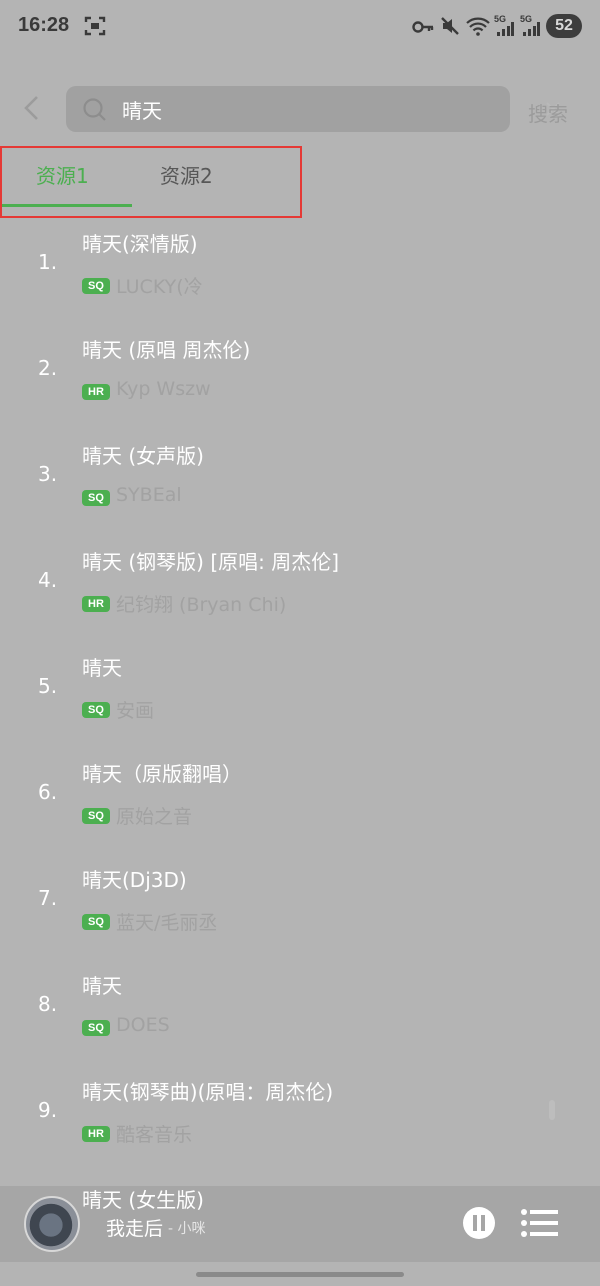 The image size is (600, 1286). I want to click on song-artist: 蓝天/毛丽丞, so click(167, 923).